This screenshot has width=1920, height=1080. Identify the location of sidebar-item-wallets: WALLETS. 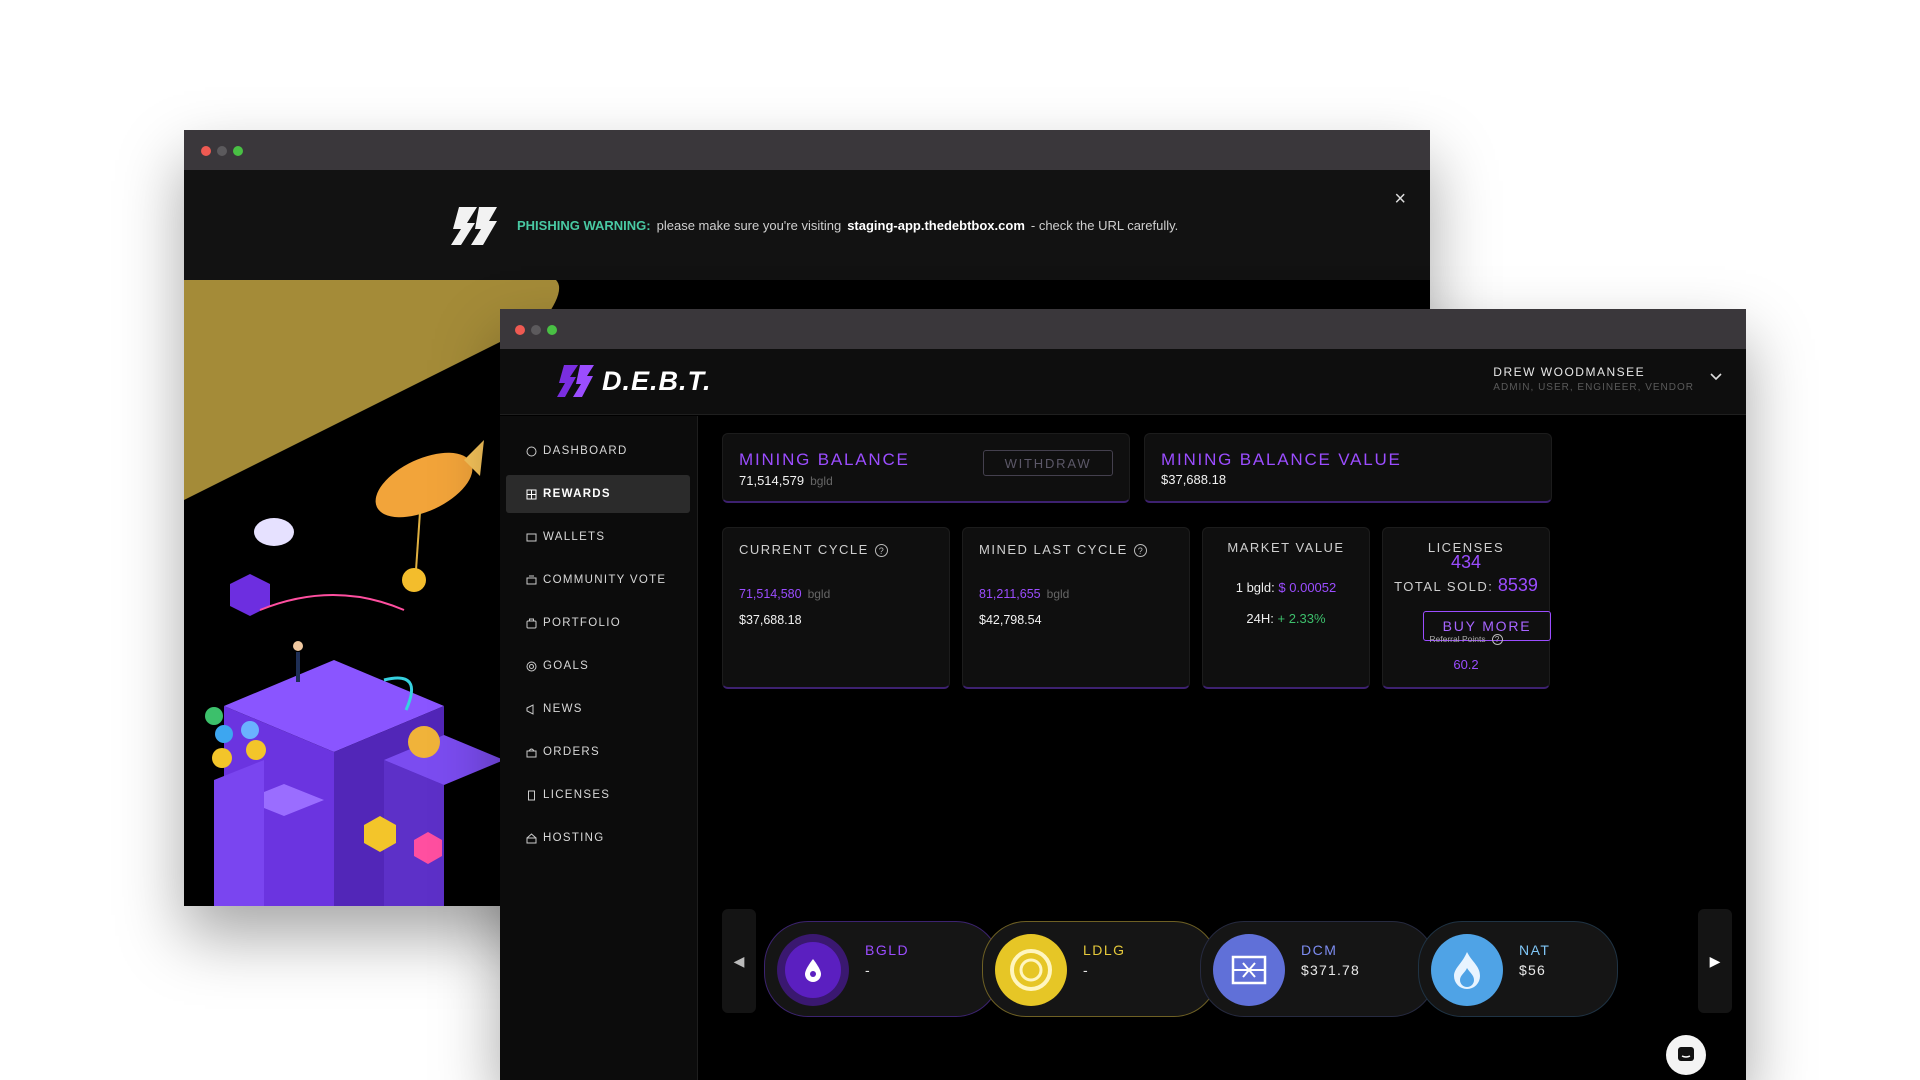
(598, 537).